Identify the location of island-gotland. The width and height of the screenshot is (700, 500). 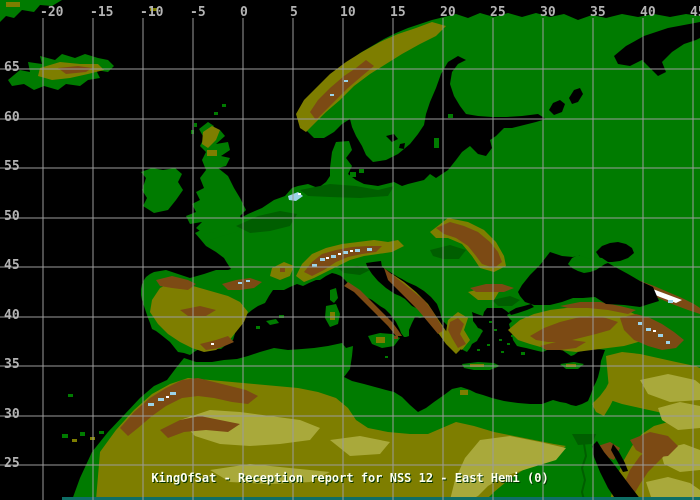
(436, 143).